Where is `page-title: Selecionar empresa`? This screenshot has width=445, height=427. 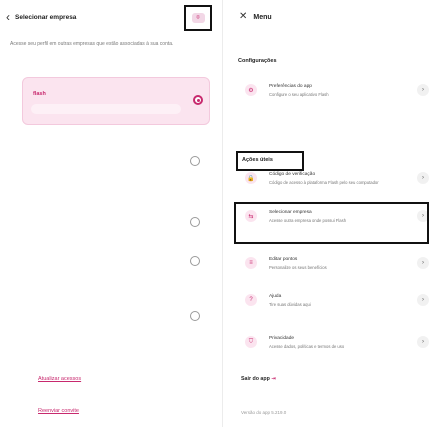 page-title: Selecionar empresa is located at coordinates (46, 17).